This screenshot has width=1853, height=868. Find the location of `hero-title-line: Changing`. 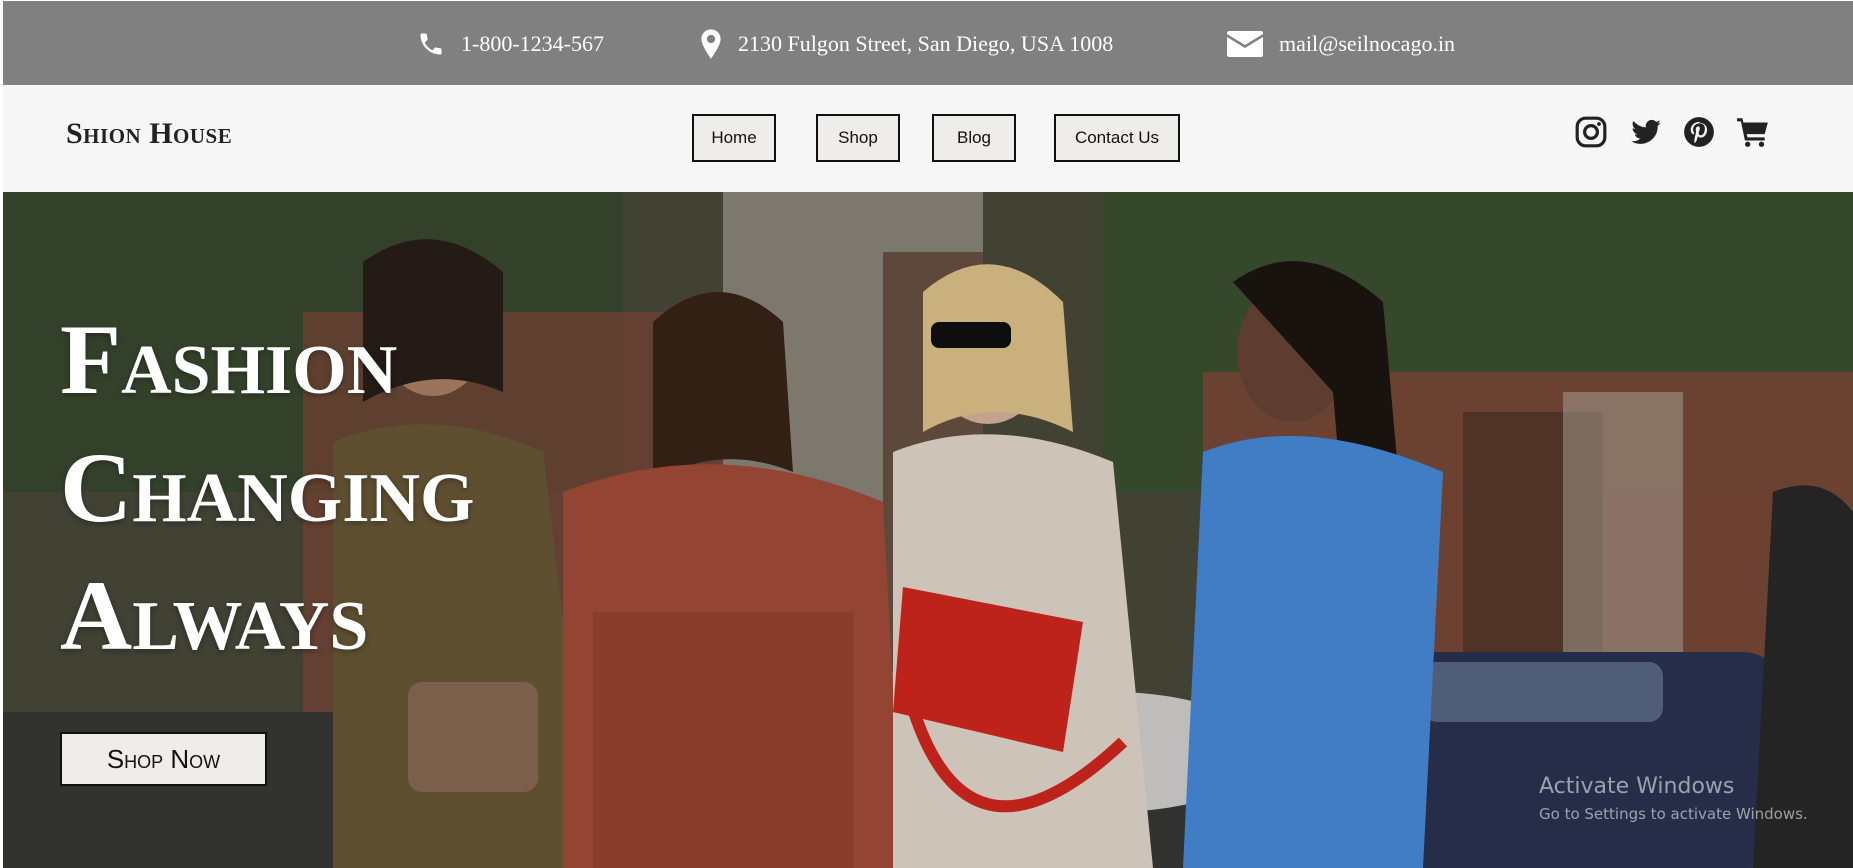

hero-title-line: Changing is located at coordinates (267, 487).